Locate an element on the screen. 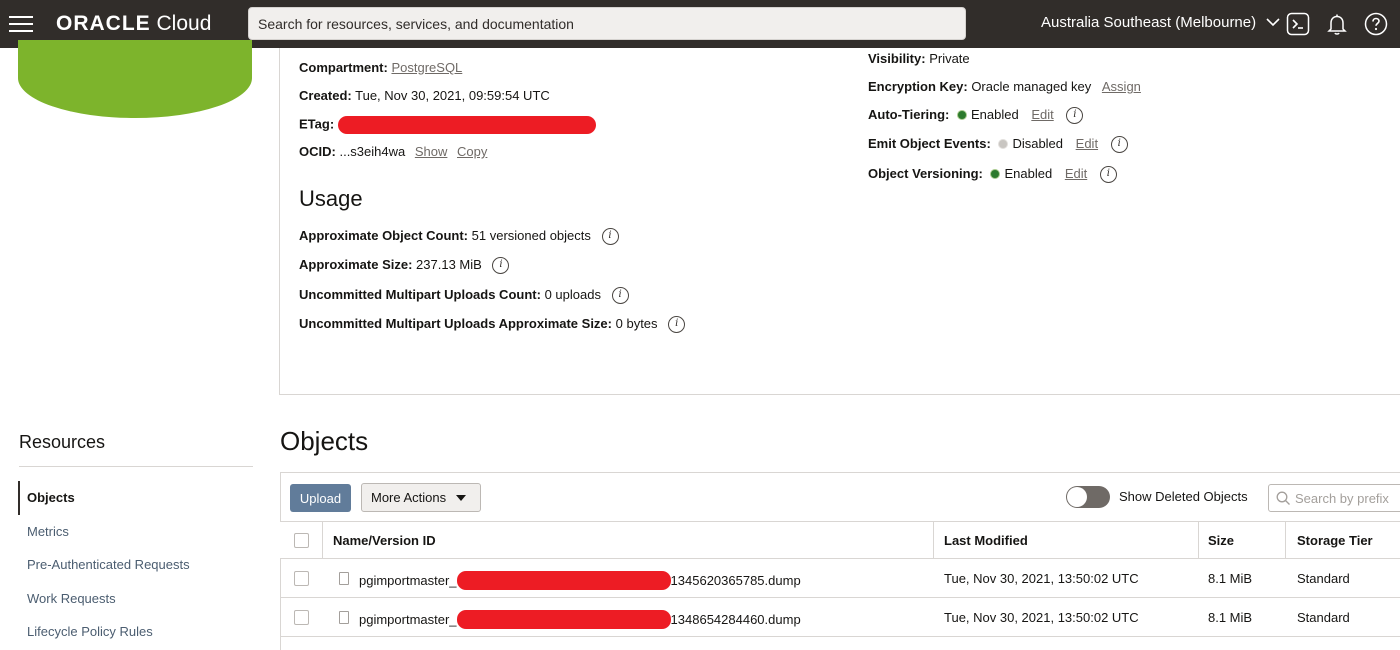 This screenshot has width=1400, height=650. visibility-row: Visibility: Private is located at coordinates (919, 59).